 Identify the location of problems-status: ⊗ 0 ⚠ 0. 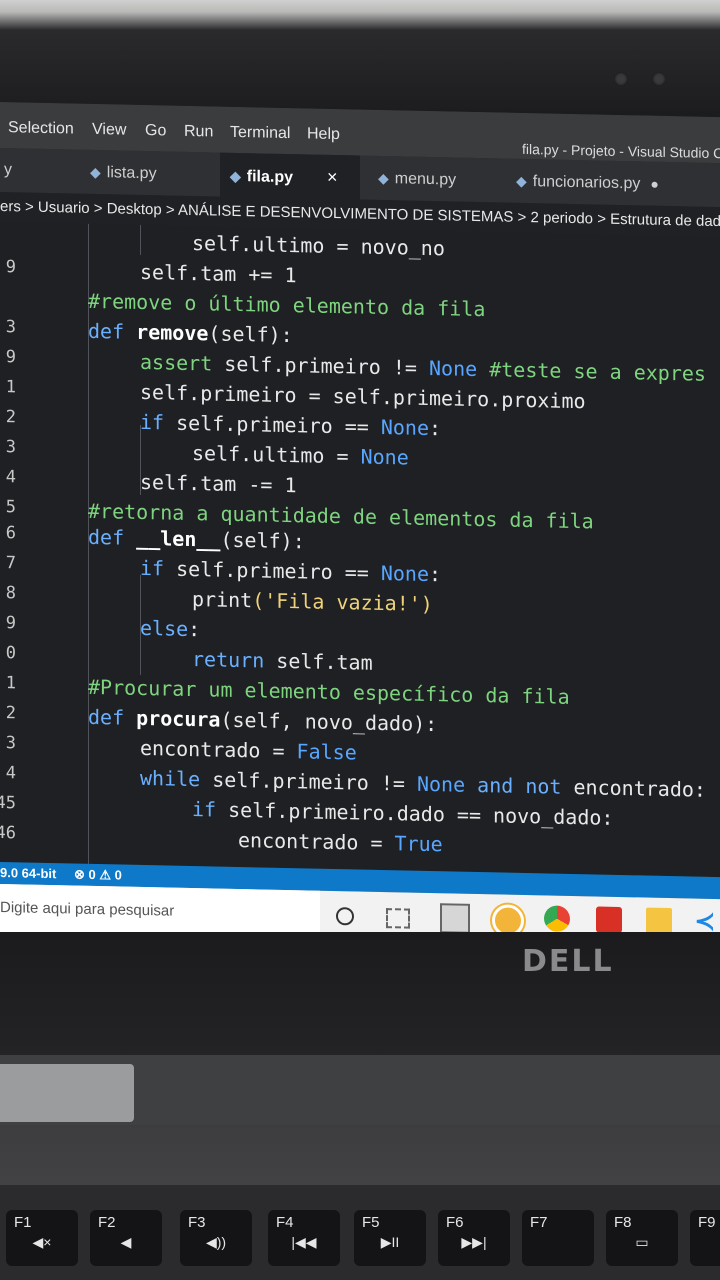
(98, 875).